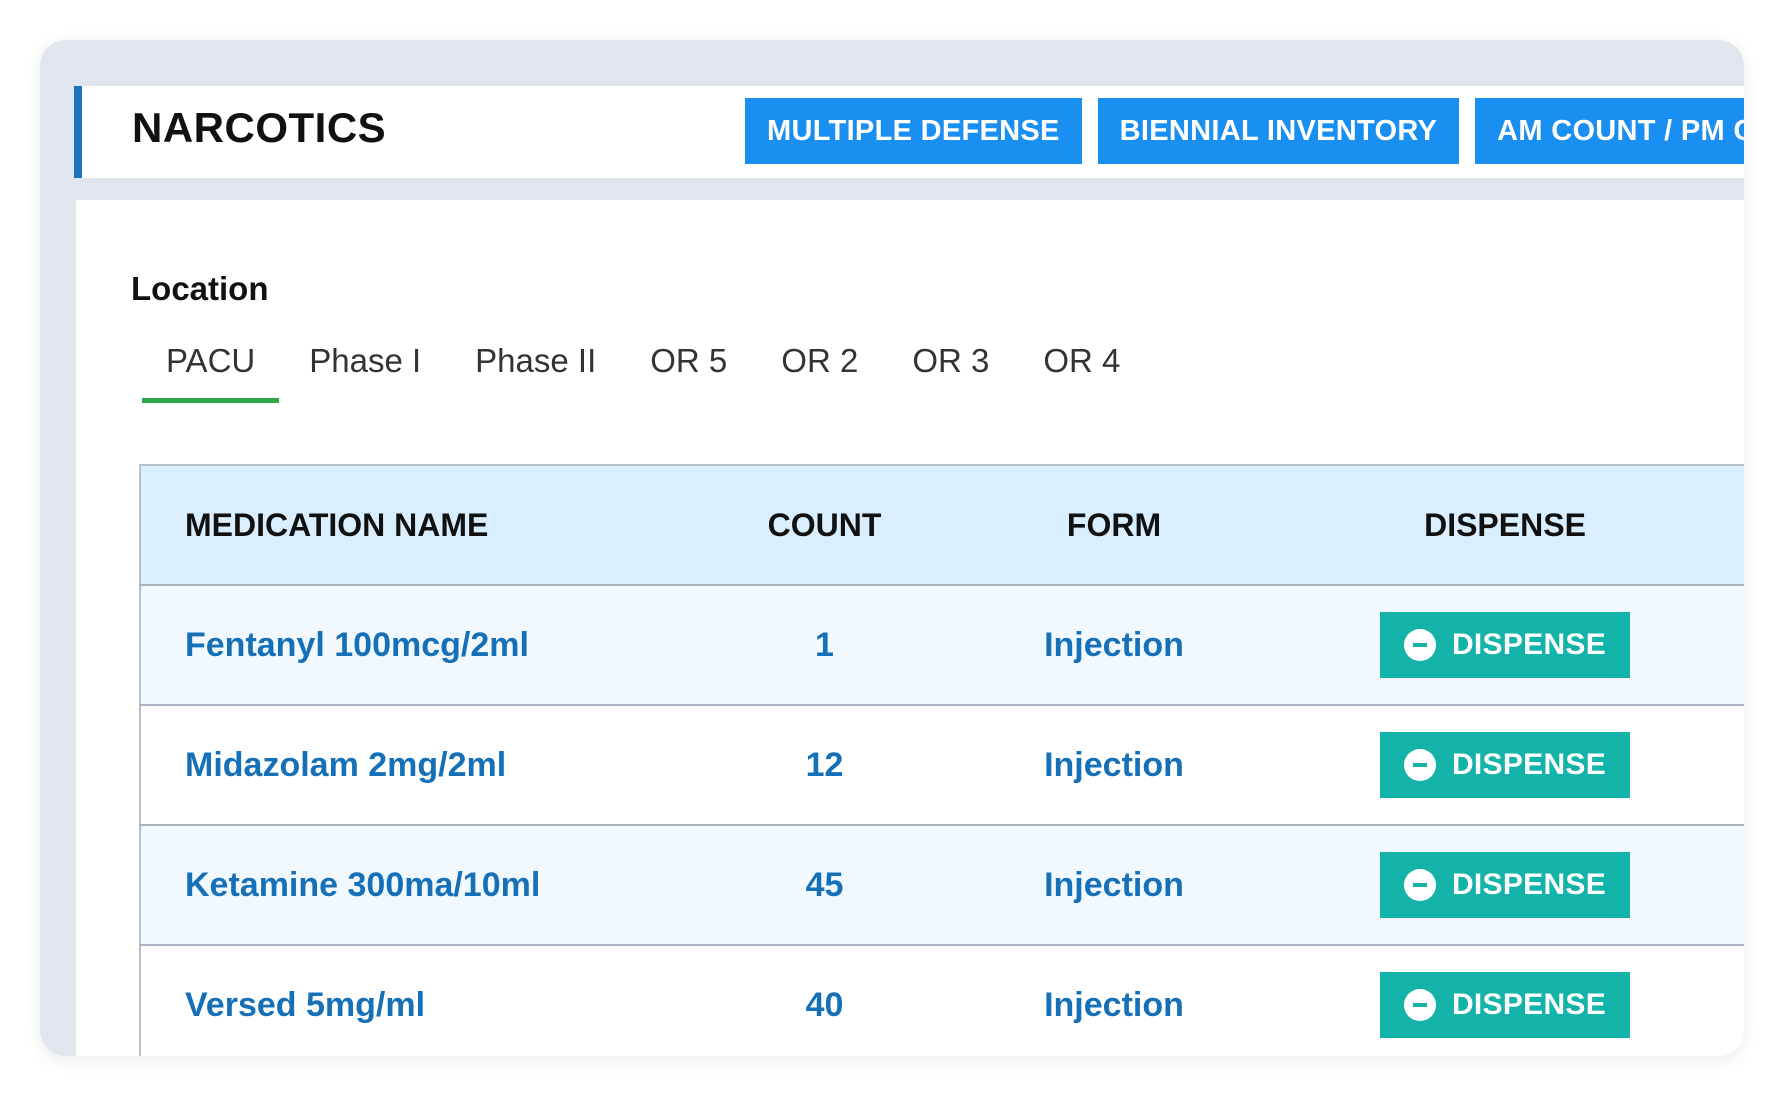  I want to click on tab-or-3: OR 3, so click(950, 372).